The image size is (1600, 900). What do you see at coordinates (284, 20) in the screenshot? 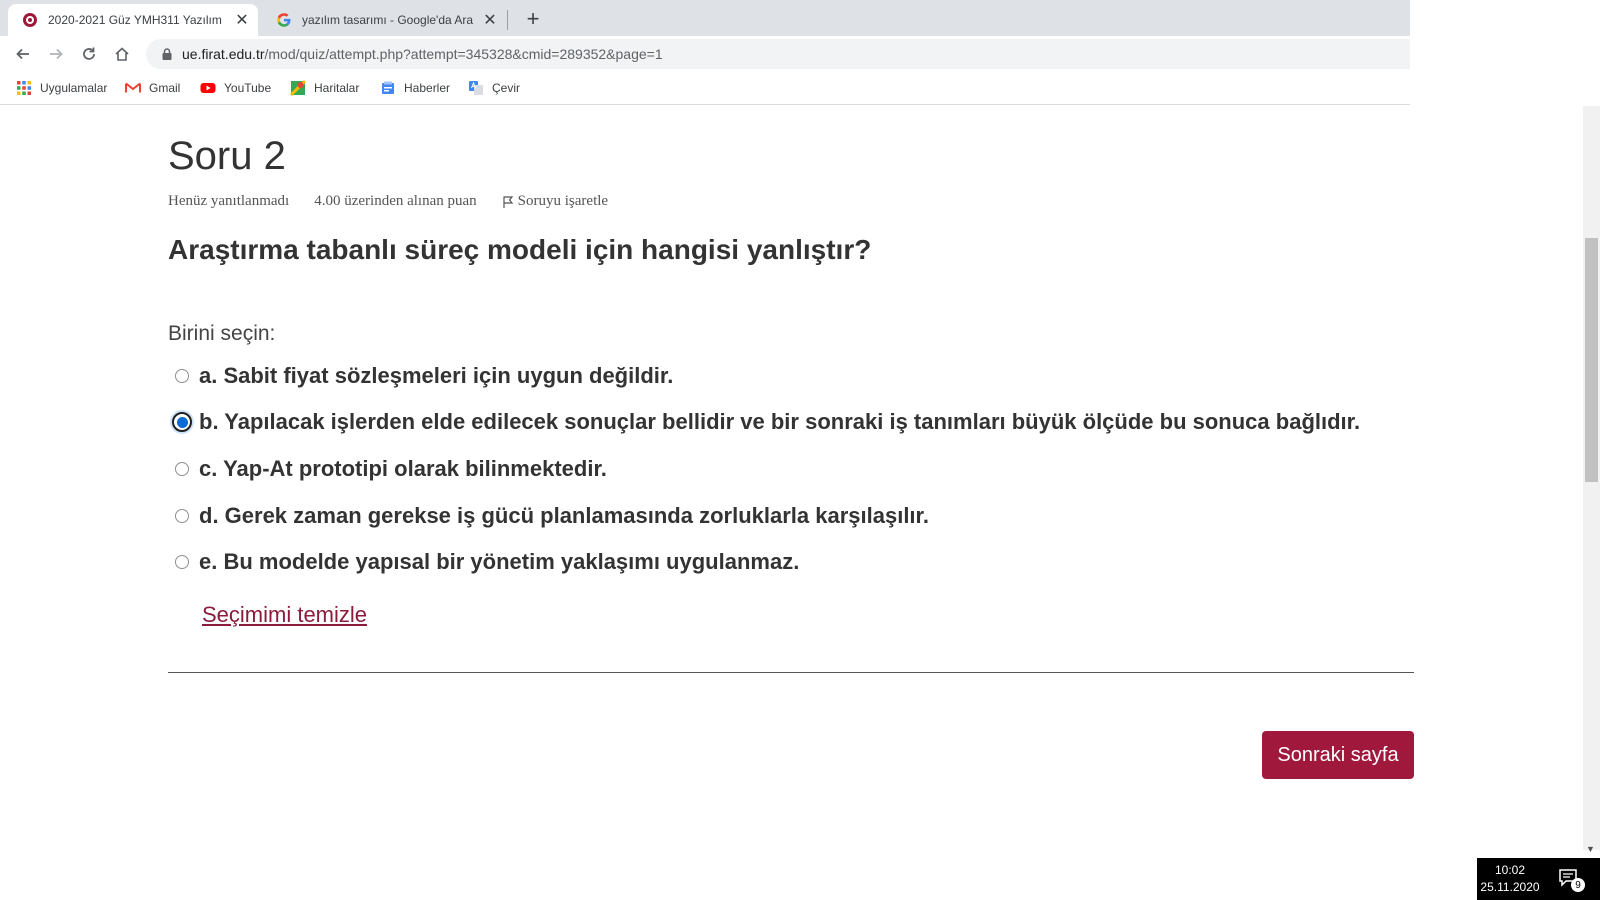
I see `google-icon` at bounding box center [284, 20].